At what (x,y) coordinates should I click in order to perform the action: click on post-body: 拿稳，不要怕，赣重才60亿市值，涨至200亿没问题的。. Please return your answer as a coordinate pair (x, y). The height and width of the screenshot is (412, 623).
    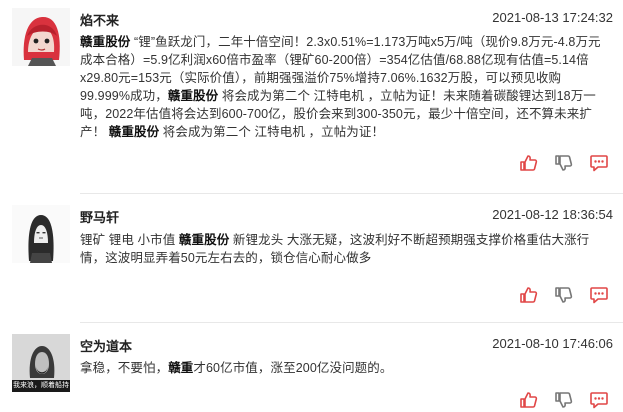
    Looking at the image, I should click on (345, 368).